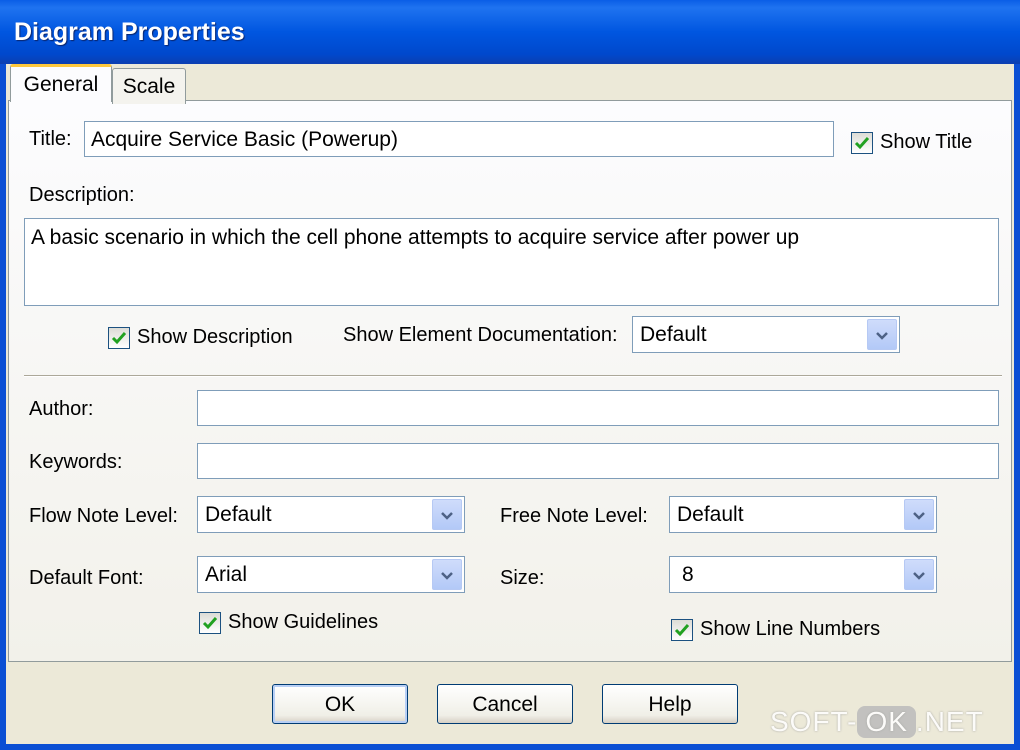 This screenshot has height=750, width=1020. I want to click on size-select: 8, so click(803, 574).